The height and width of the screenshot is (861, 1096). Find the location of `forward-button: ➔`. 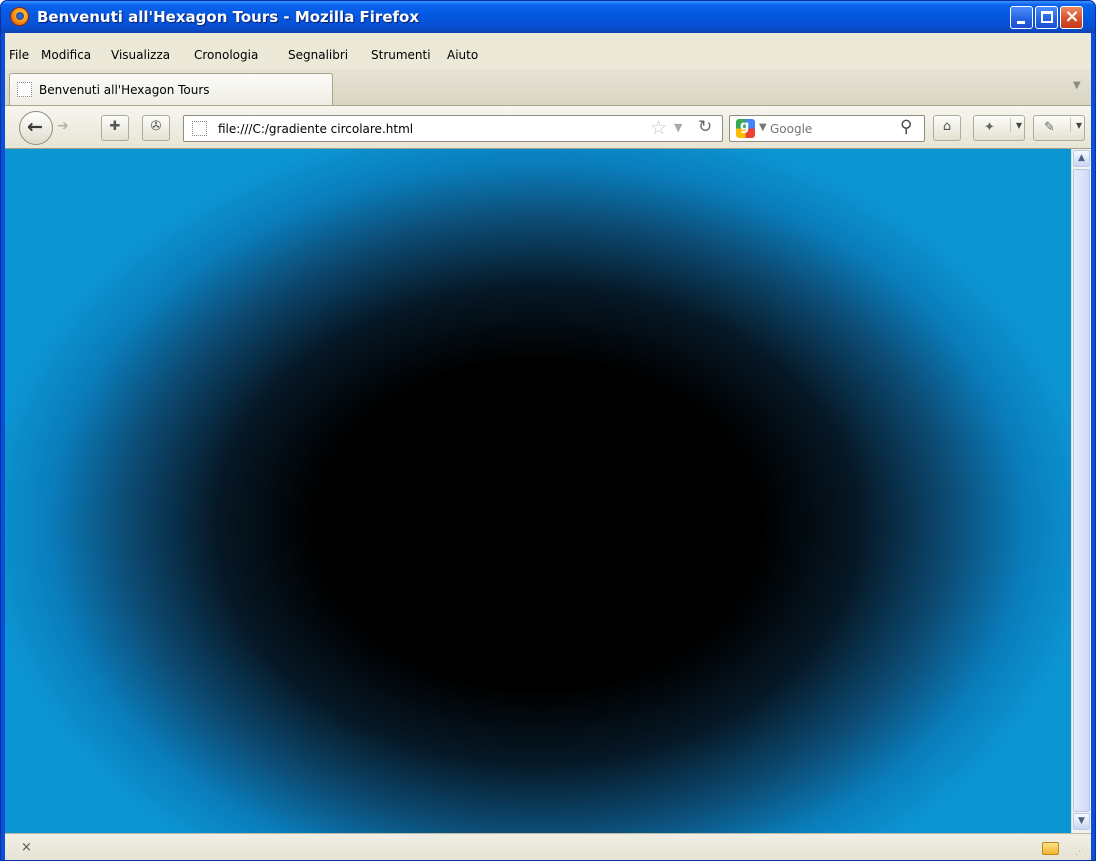

forward-button: ➔ is located at coordinates (63, 126).